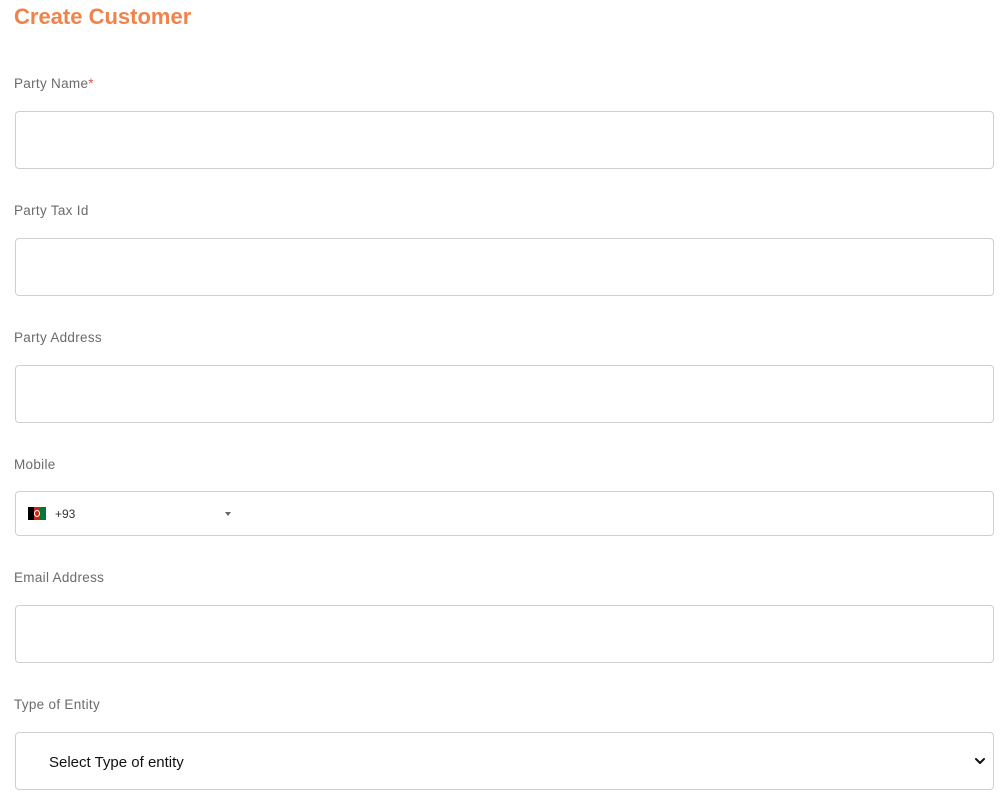 The height and width of the screenshot is (795, 1008). I want to click on chevron-down-icon, so click(980, 761).